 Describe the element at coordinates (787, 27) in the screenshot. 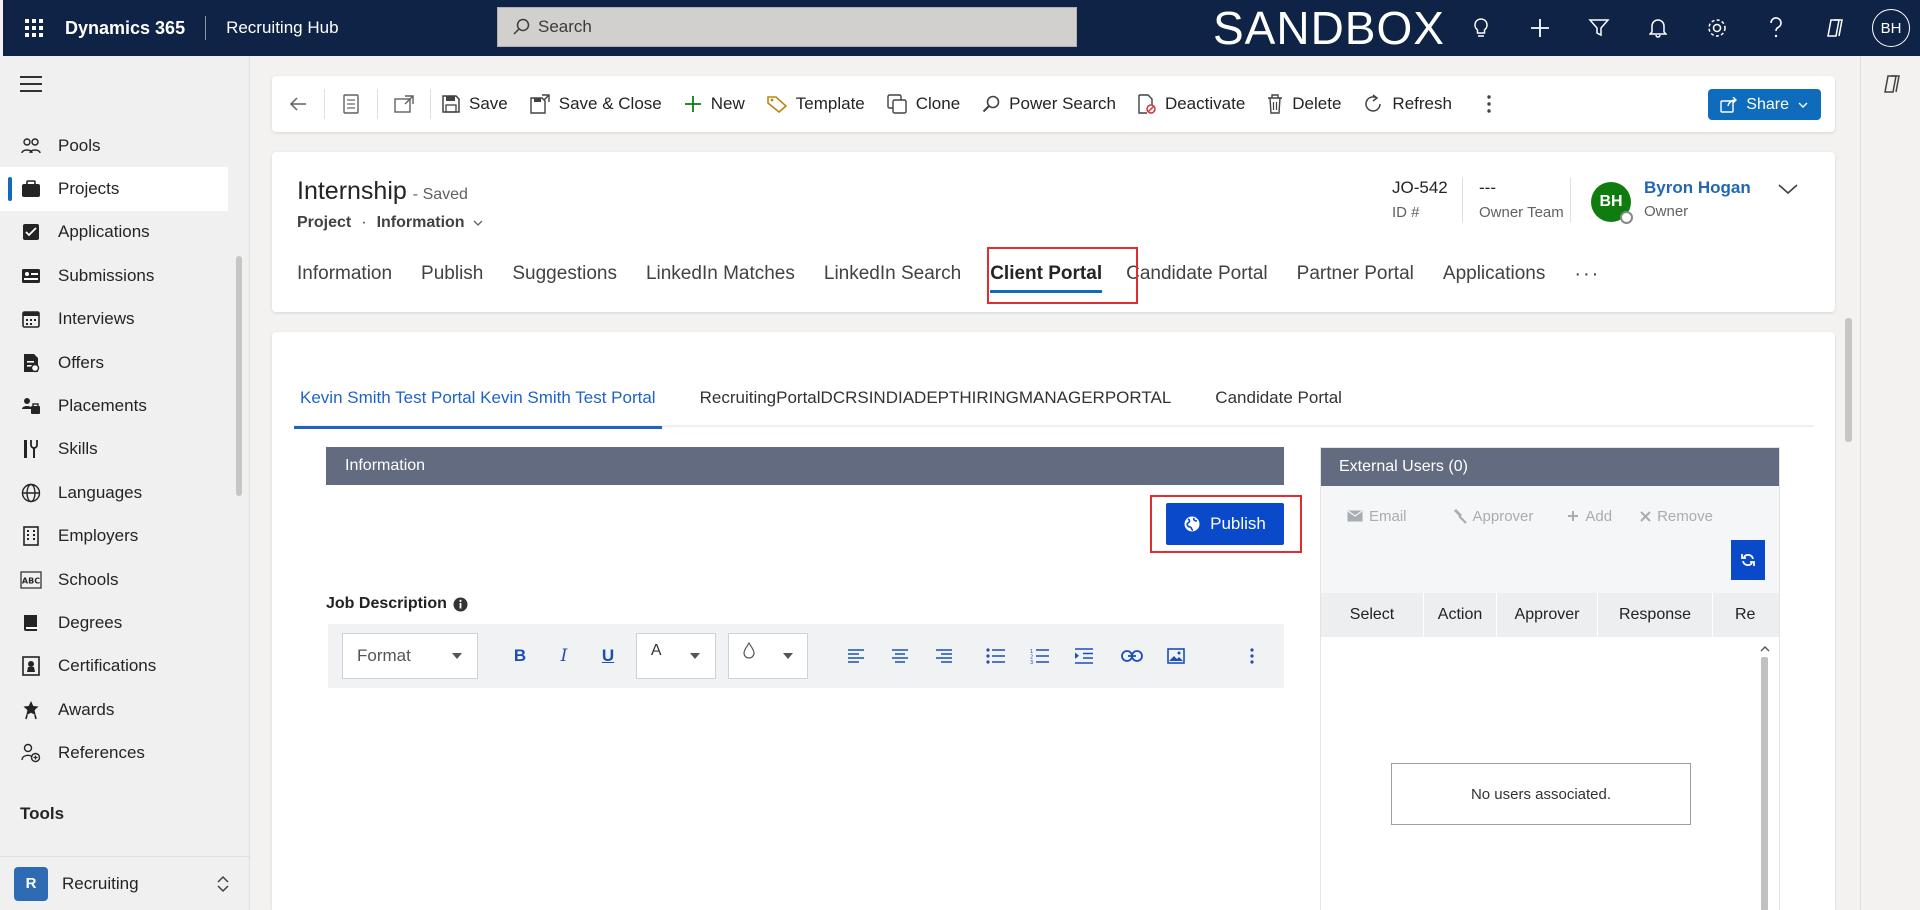

I see `global-search-input: Search` at that location.